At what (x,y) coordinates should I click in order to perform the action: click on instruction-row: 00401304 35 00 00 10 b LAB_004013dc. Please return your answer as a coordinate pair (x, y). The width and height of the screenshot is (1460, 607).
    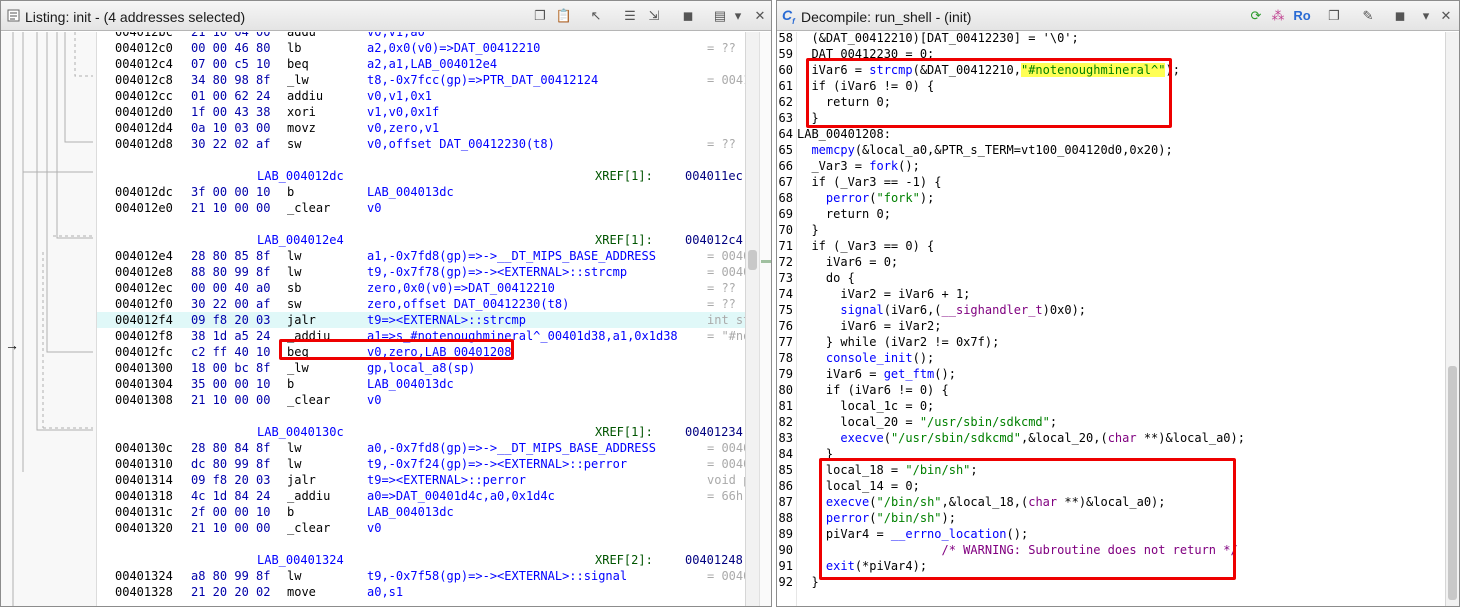
    Looking at the image, I should click on (421, 384).